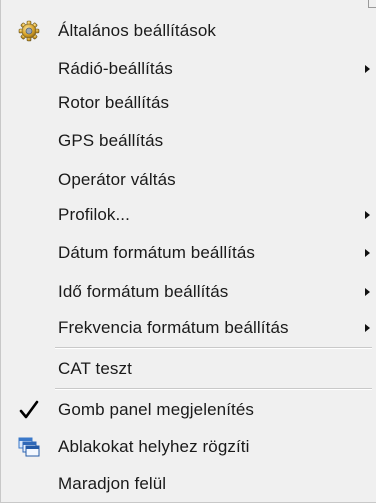 The image size is (376, 503). What do you see at coordinates (154, 446) in the screenshot?
I see `menu-item-label: Ablakokat helyhez rögzíti` at bounding box center [154, 446].